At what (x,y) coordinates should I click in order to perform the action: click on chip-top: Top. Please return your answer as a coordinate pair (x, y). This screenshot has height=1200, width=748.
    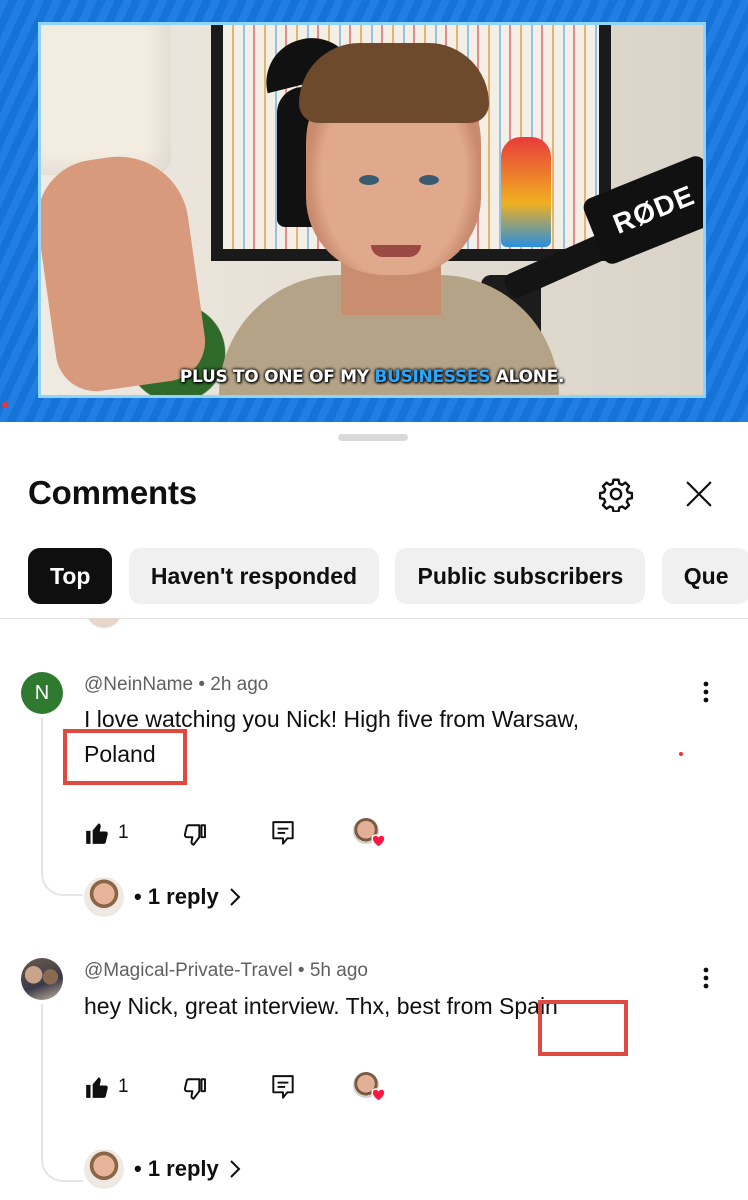
    Looking at the image, I should click on (70, 576).